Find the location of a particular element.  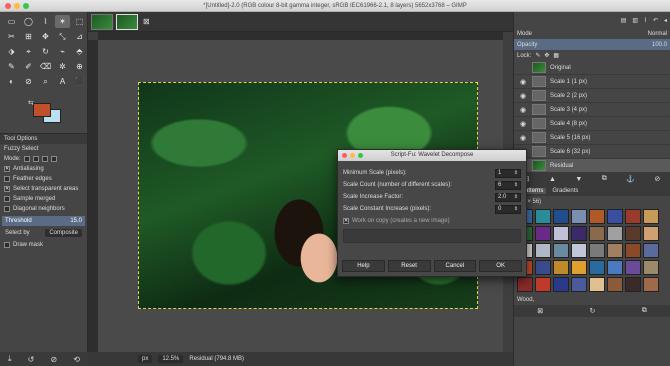

window-controls is located at coordinates (17, 6).